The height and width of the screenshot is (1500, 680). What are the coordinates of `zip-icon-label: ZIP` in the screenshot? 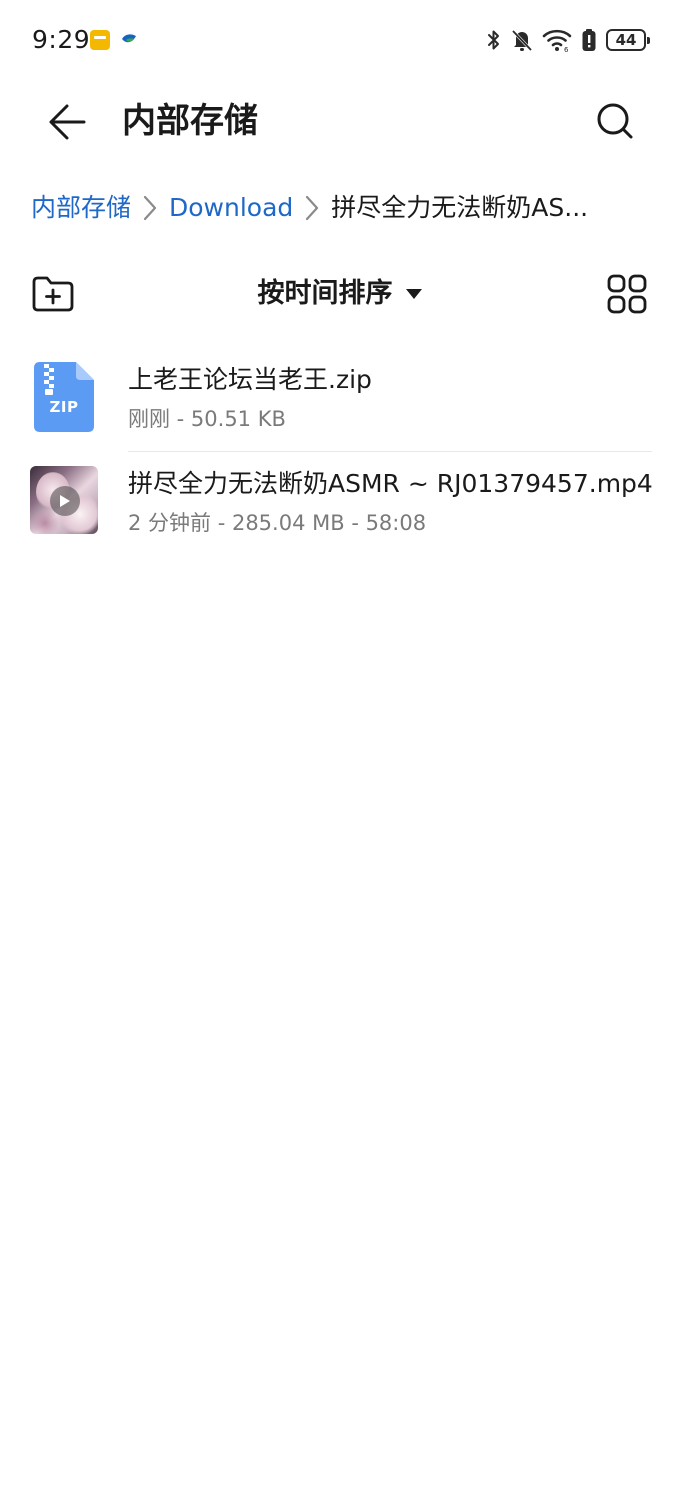 It's located at (64, 407).